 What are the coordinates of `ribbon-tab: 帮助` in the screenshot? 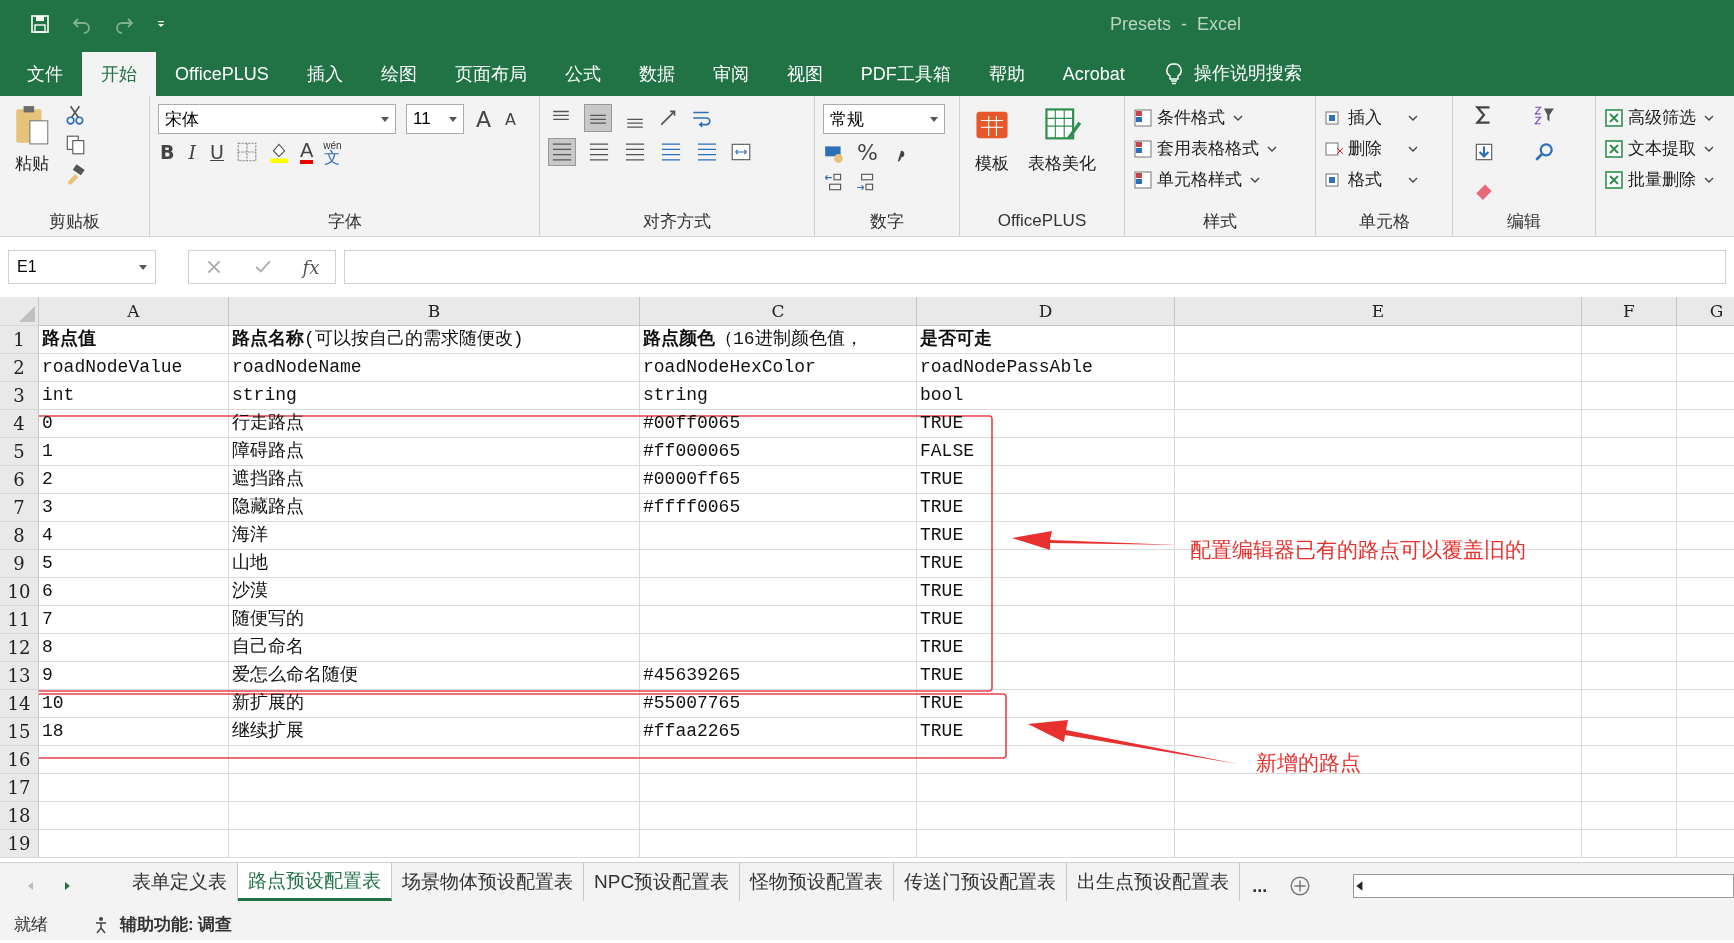 It's located at (1006, 74).